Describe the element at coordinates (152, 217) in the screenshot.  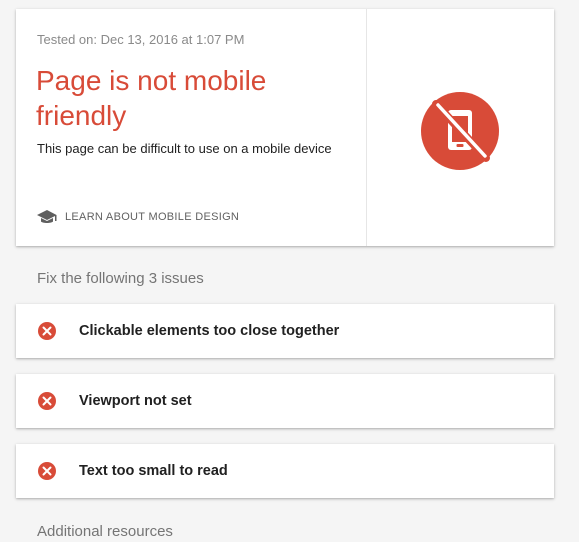
I see `learn-mobile-design-label: LEARN ABOUT MOBILE DESIGN` at that location.